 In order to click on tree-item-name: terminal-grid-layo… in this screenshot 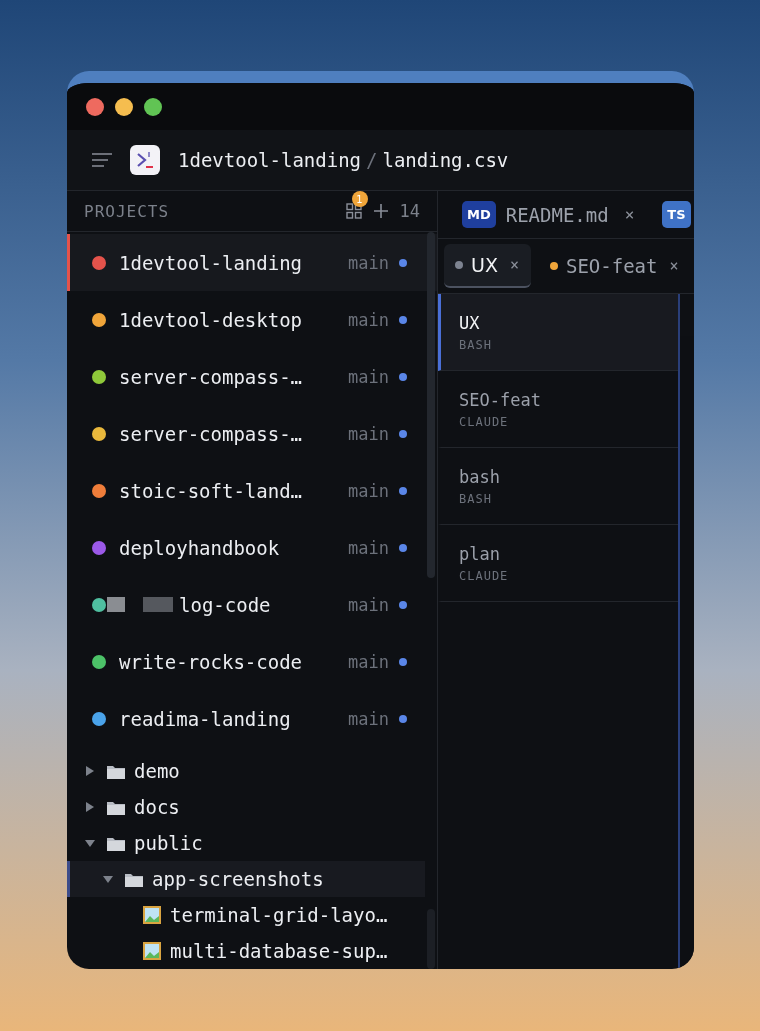, I will do `click(279, 915)`.